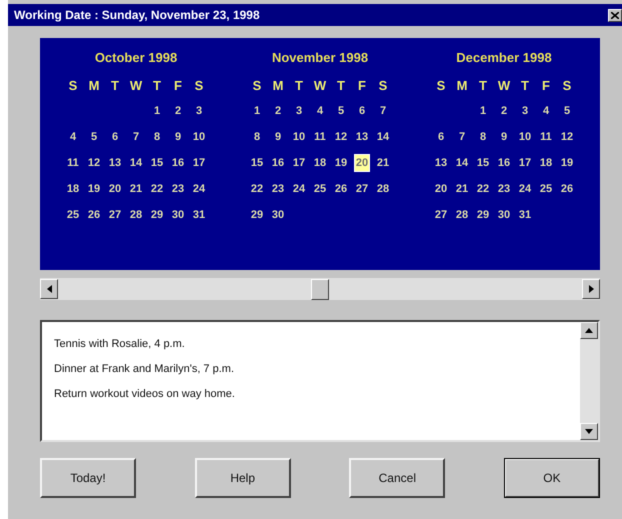 Image resolution: width=622 pixels, height=519 pixels. Describe the element at coordinates (552, 478) in the screenshot. I see `dialog-button: OK` at that location.